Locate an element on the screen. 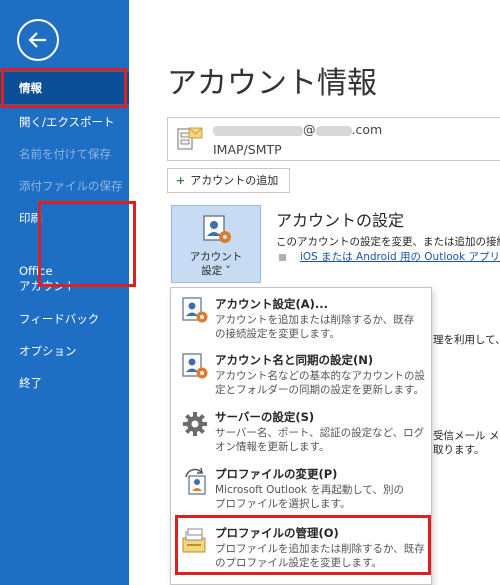  menu-item-desc-line1: アカウントを追加または削除するか、既存 is located at coordinates (315, 320).